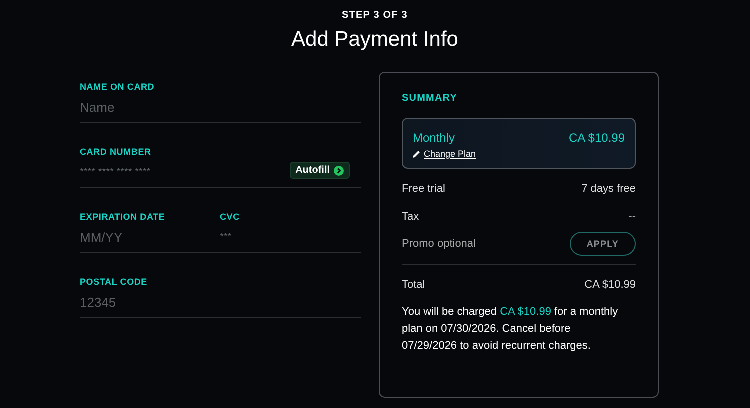  What do you see at coordinates (434, 138) in the screenshot?
I see `plan-name: Monthly` at bounding box center [434, 138].